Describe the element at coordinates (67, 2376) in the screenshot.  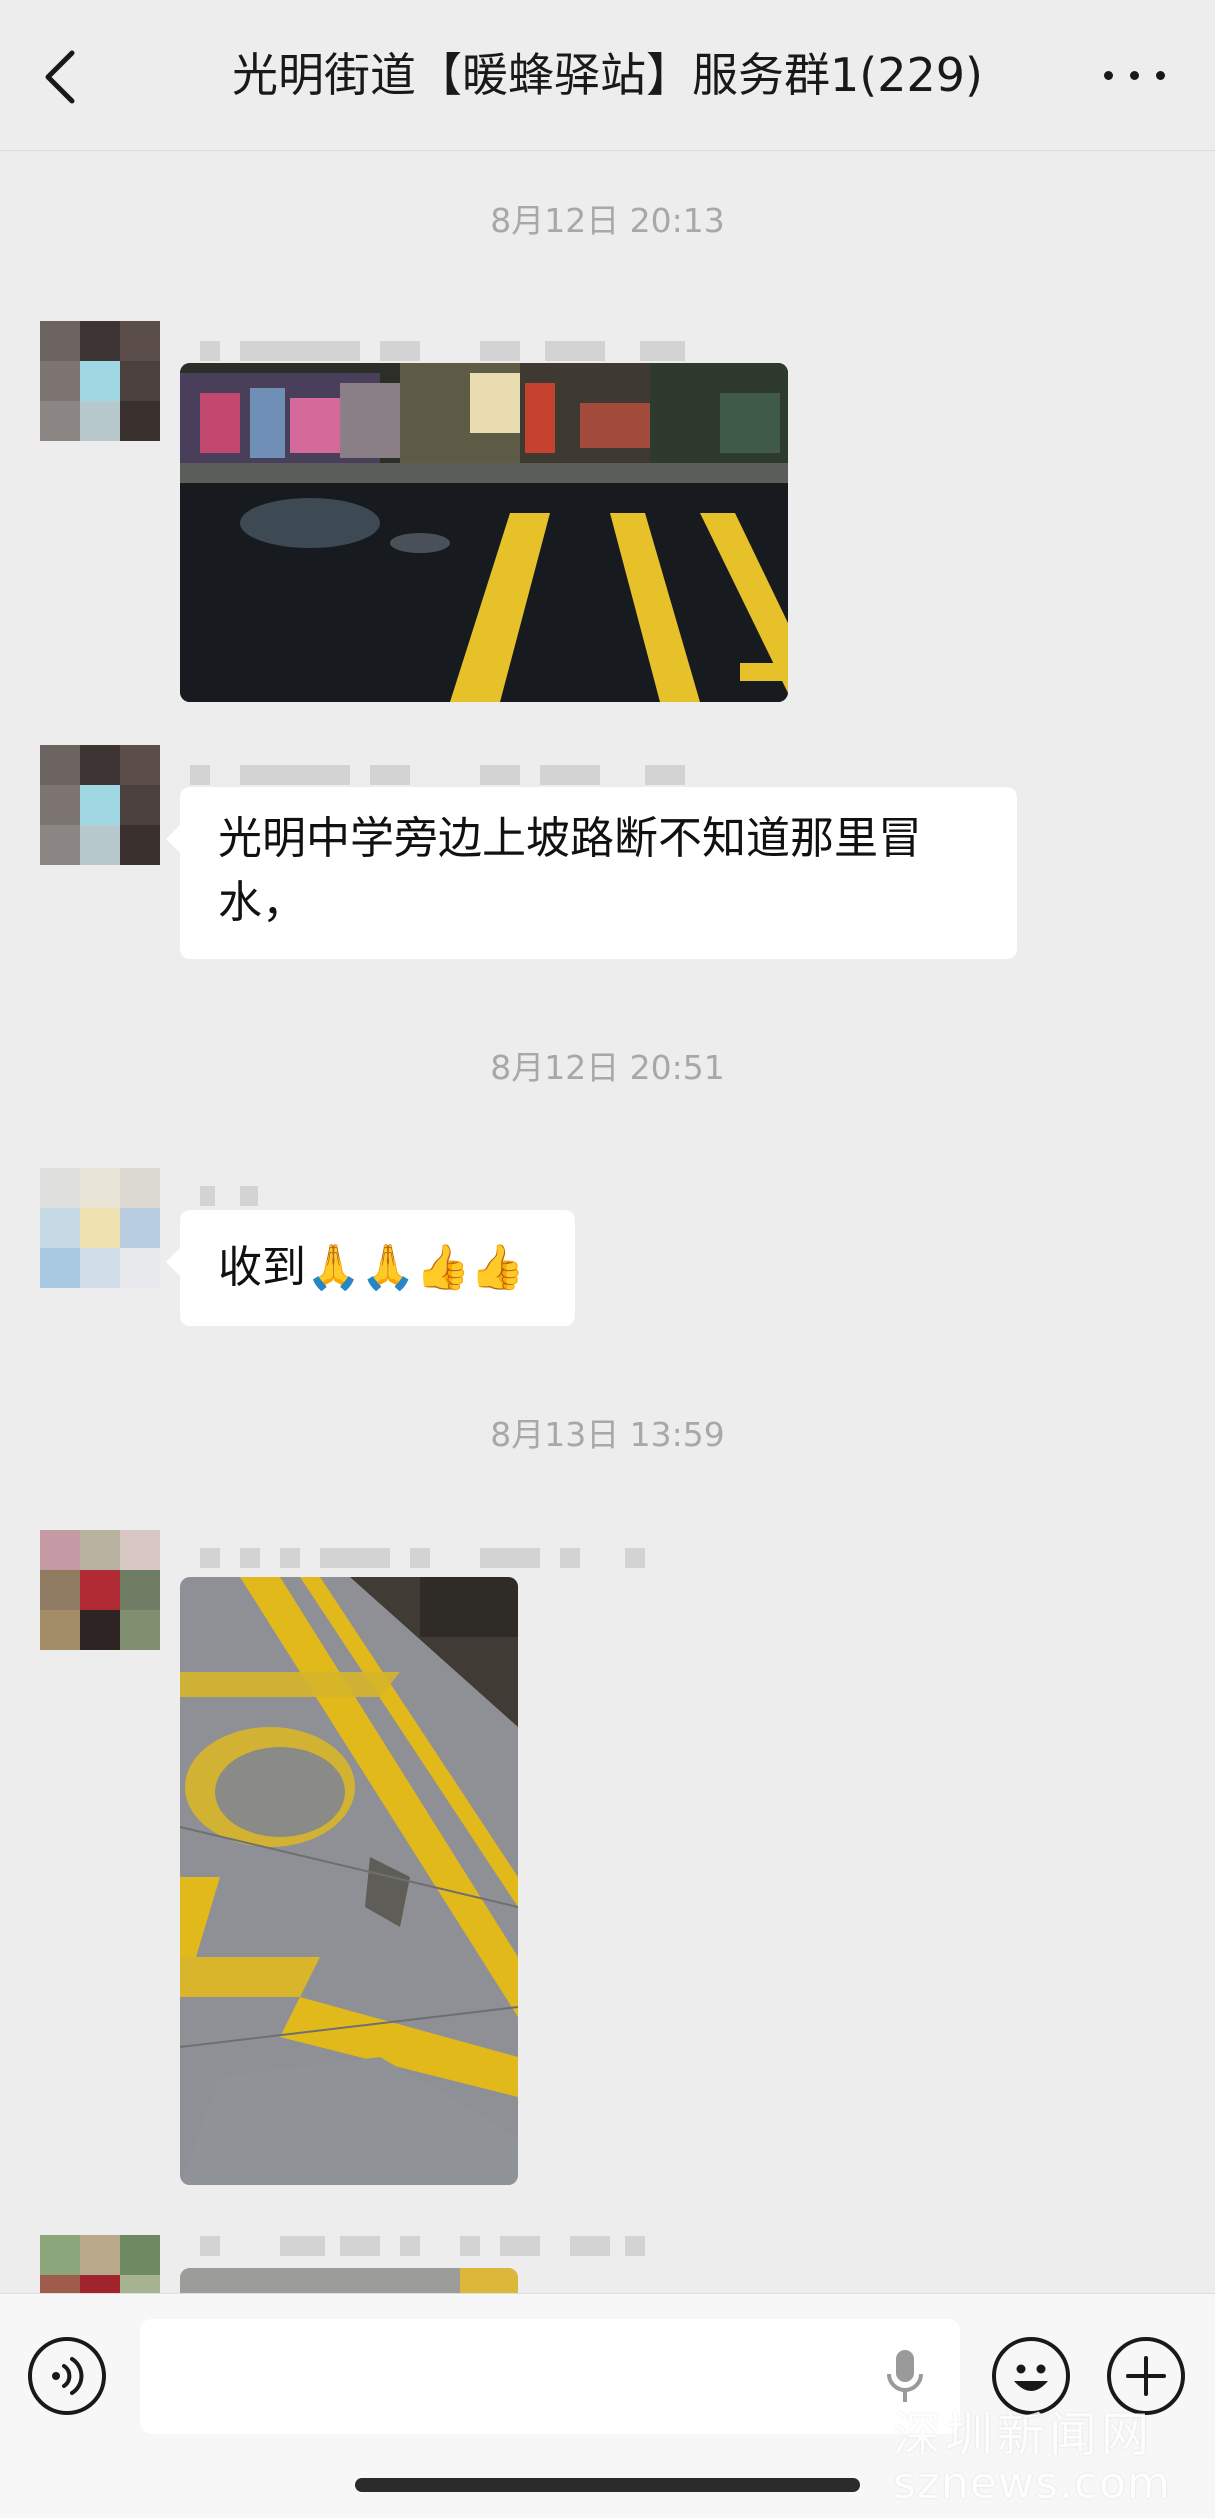
I see `voice-mode-icon` at that location.